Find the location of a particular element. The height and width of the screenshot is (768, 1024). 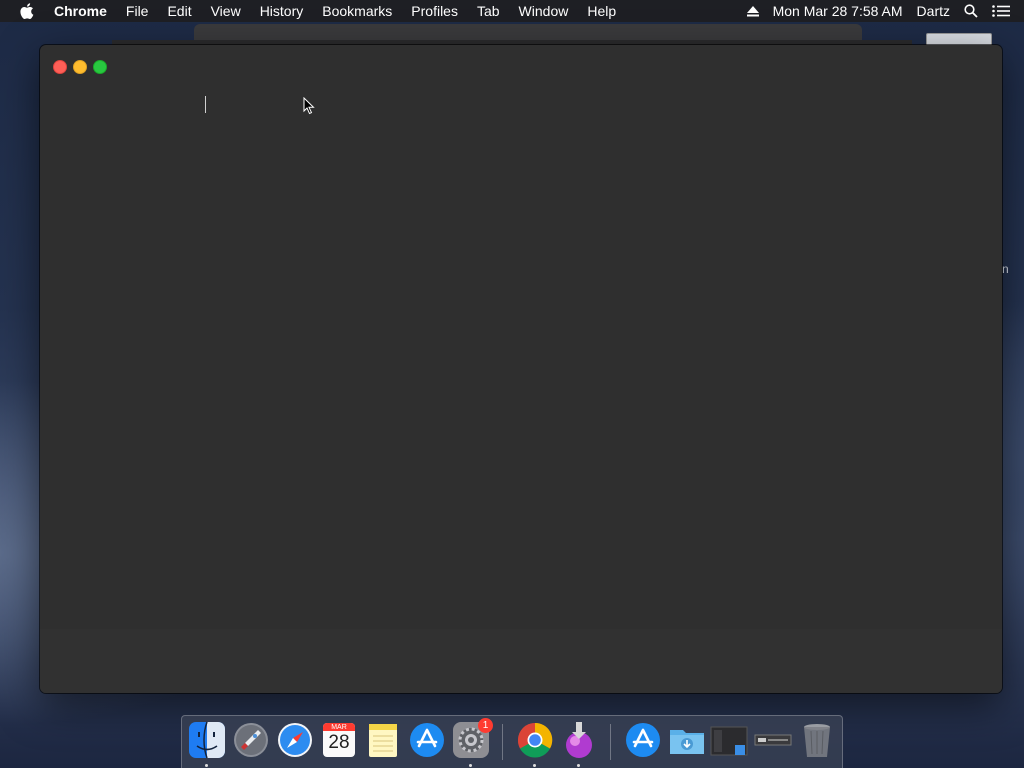

menu-tab: Tab is located at coordinates (488, 11).